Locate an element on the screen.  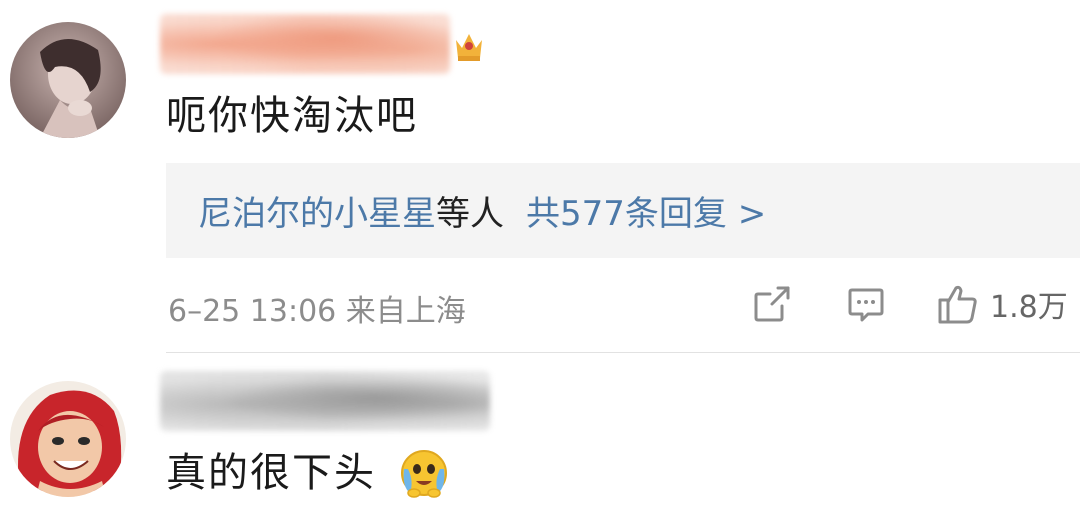
reply-preview-text: 尼泊尔的小星星等人 共577条回复 > is located at coordinates (482, 210).